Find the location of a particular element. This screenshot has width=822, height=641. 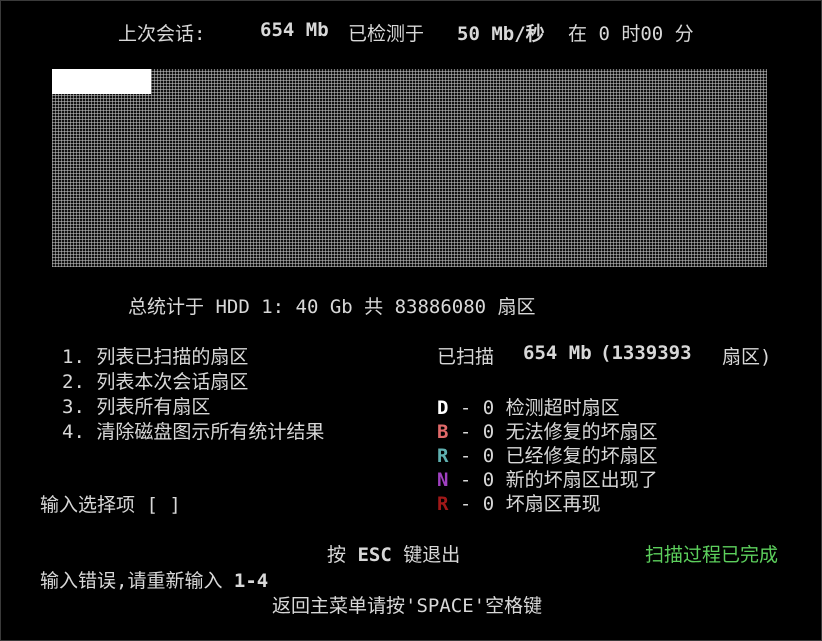

scanned-label: 已扫描 is located at coordinates (466, 357).